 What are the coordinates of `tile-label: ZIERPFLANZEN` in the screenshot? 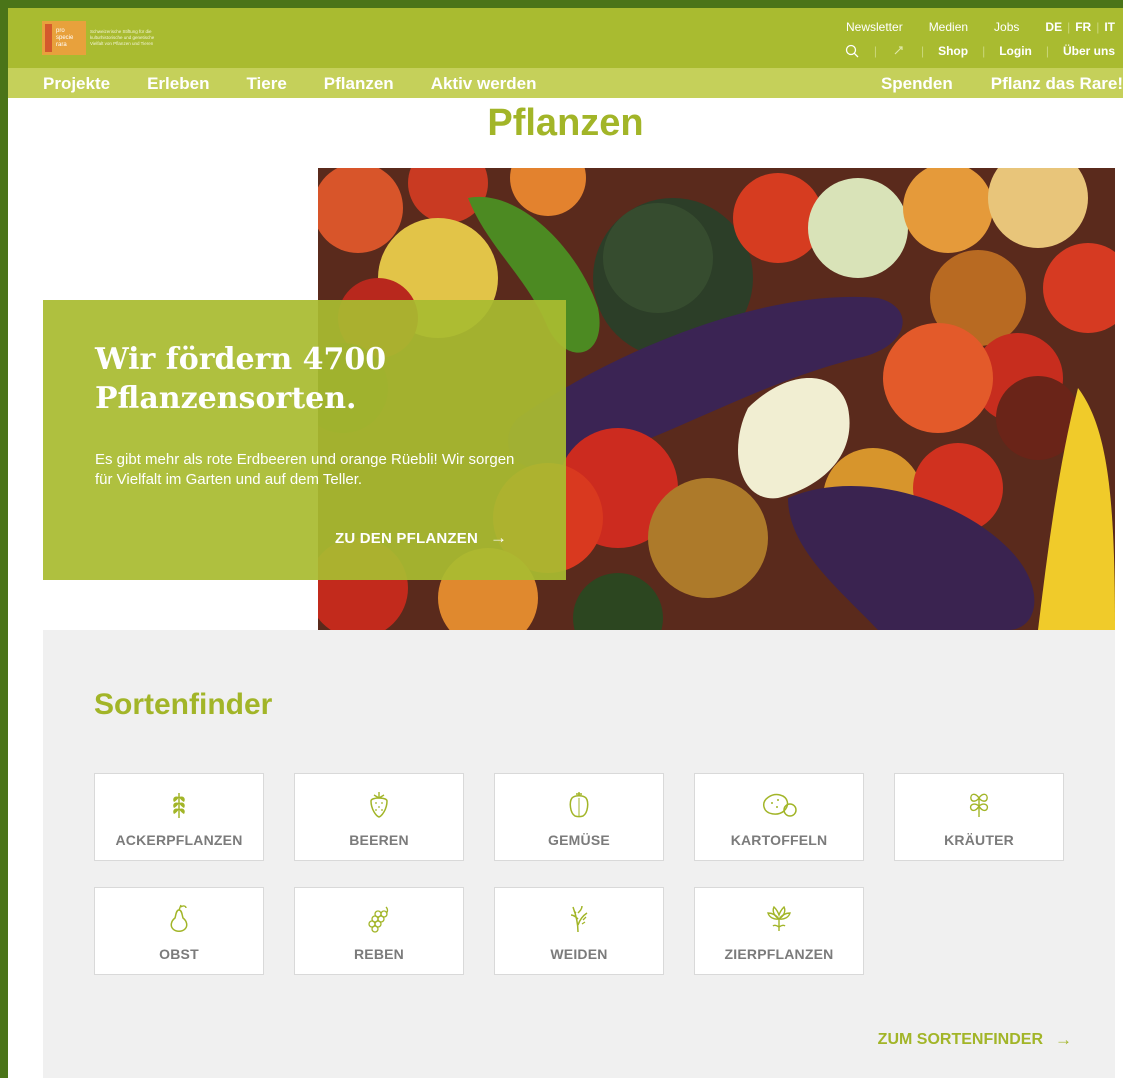 It's located at (779, 954).